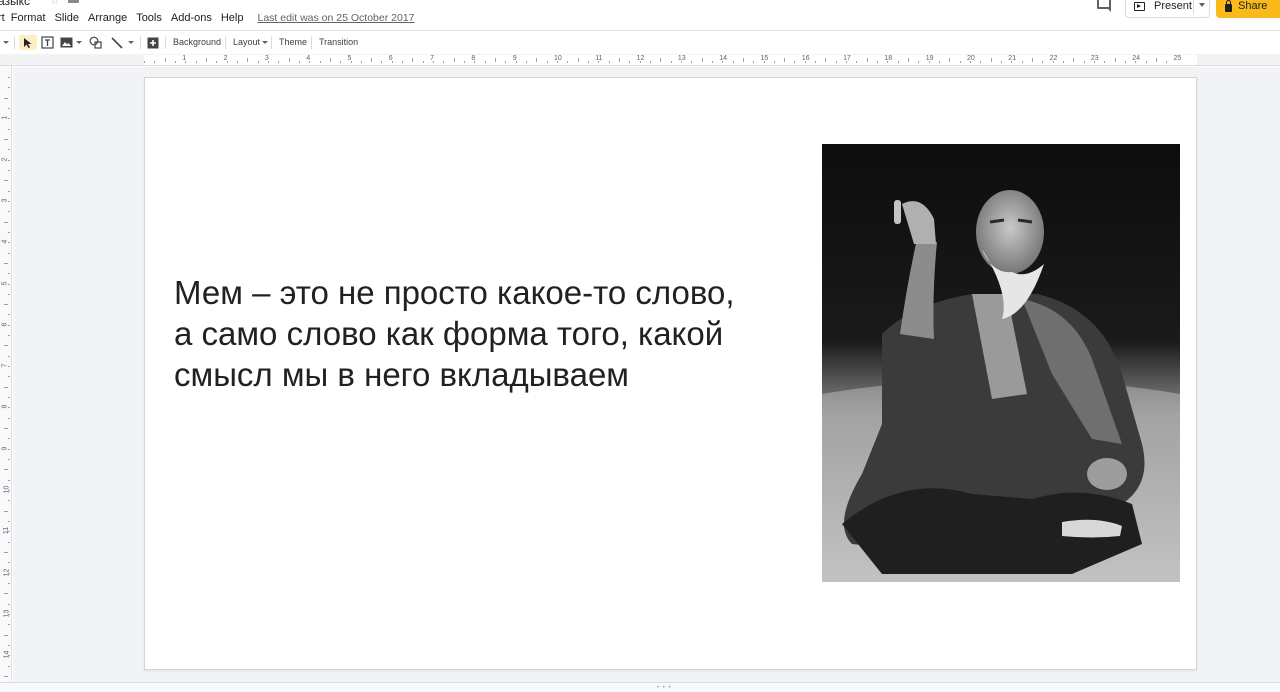 The image size is (1280, 692). Describe the element at coordinates (1173, 6) in the screenshot. I see `present-label: Present` at that location.